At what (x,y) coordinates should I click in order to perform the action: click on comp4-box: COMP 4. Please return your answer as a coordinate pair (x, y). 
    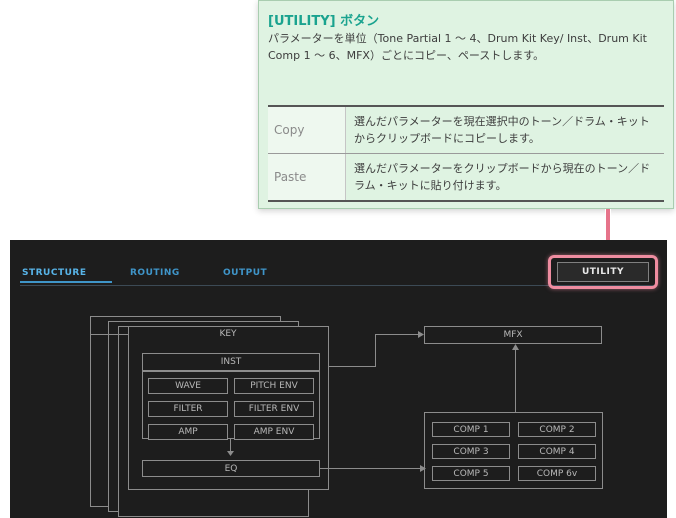
    Looking at the image, I should click on (557, 451).